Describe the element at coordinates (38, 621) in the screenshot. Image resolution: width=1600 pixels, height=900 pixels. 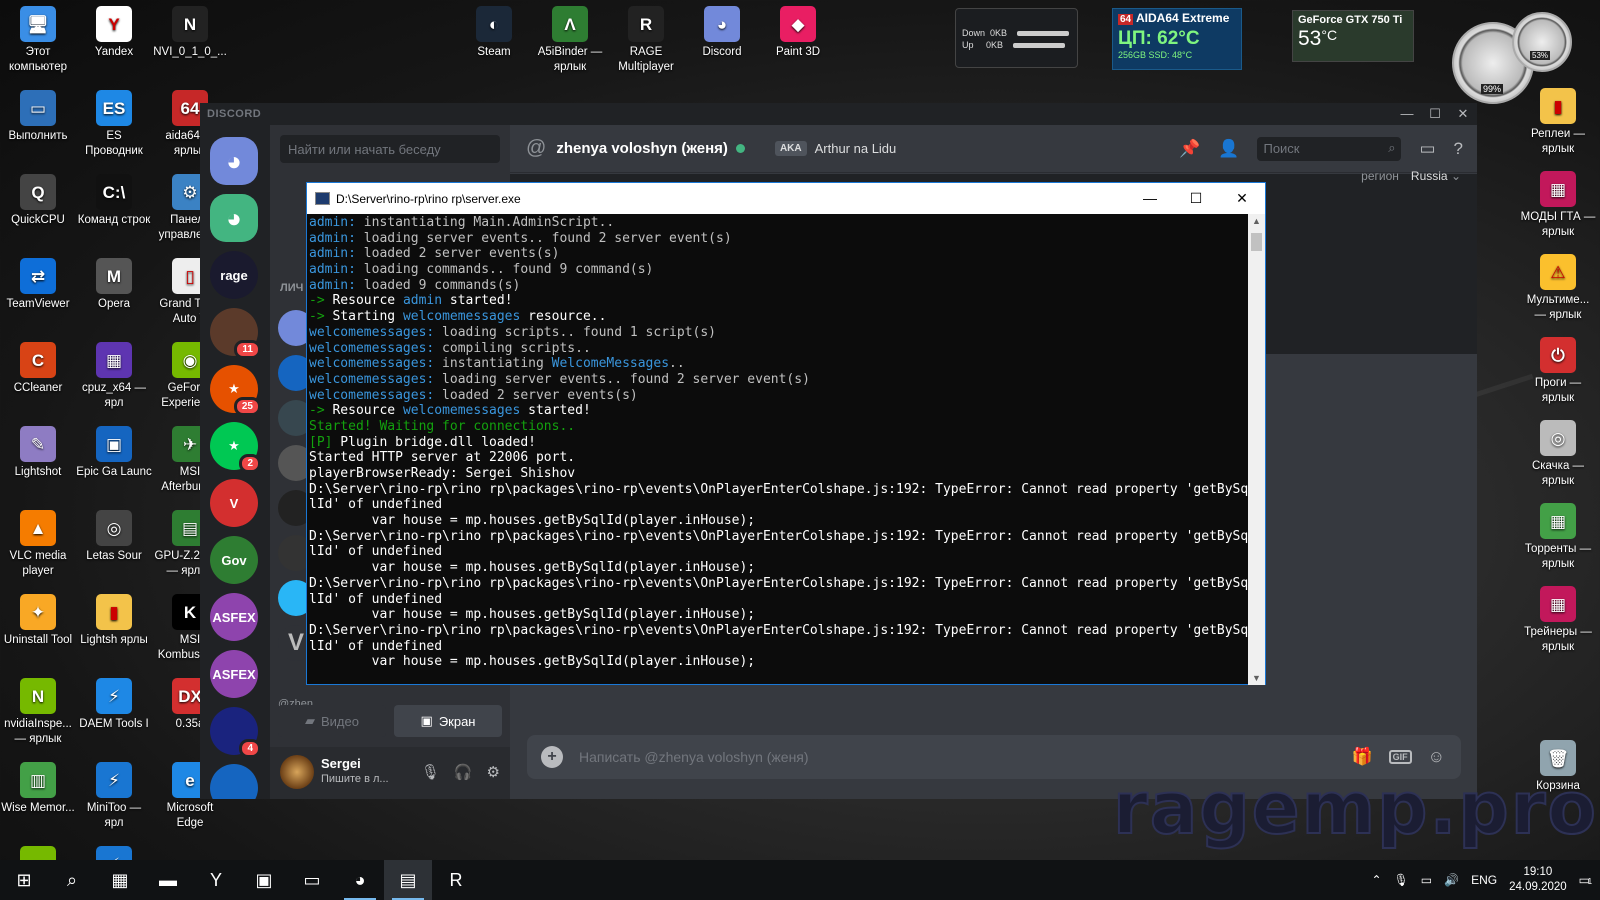
I see `desktop-icon: ✦ Uninstall Tool` at that location.